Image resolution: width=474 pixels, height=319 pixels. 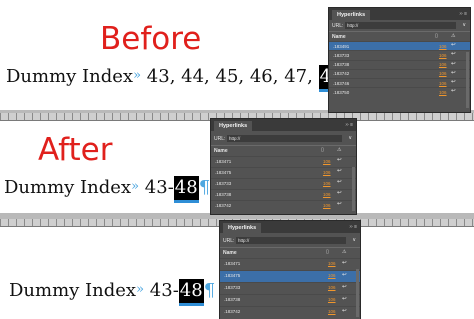 I want to click on after-second-selected-number: 48, so click(x=191, y=292).